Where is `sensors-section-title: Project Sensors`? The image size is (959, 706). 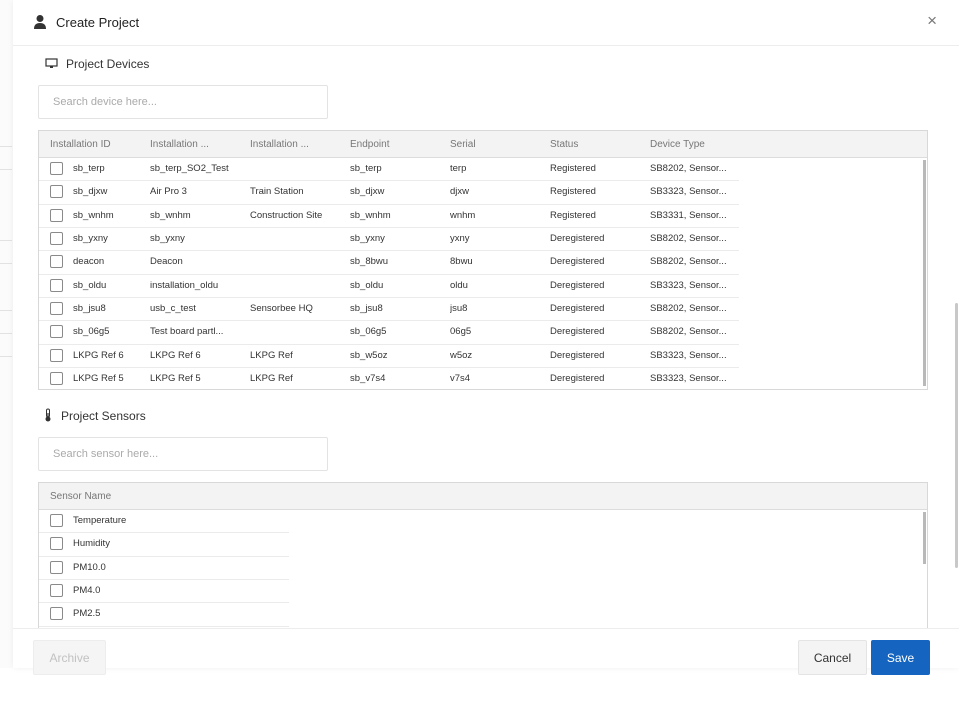 sensors-section-title: Project Sensors is located at coordinates (103, 416).